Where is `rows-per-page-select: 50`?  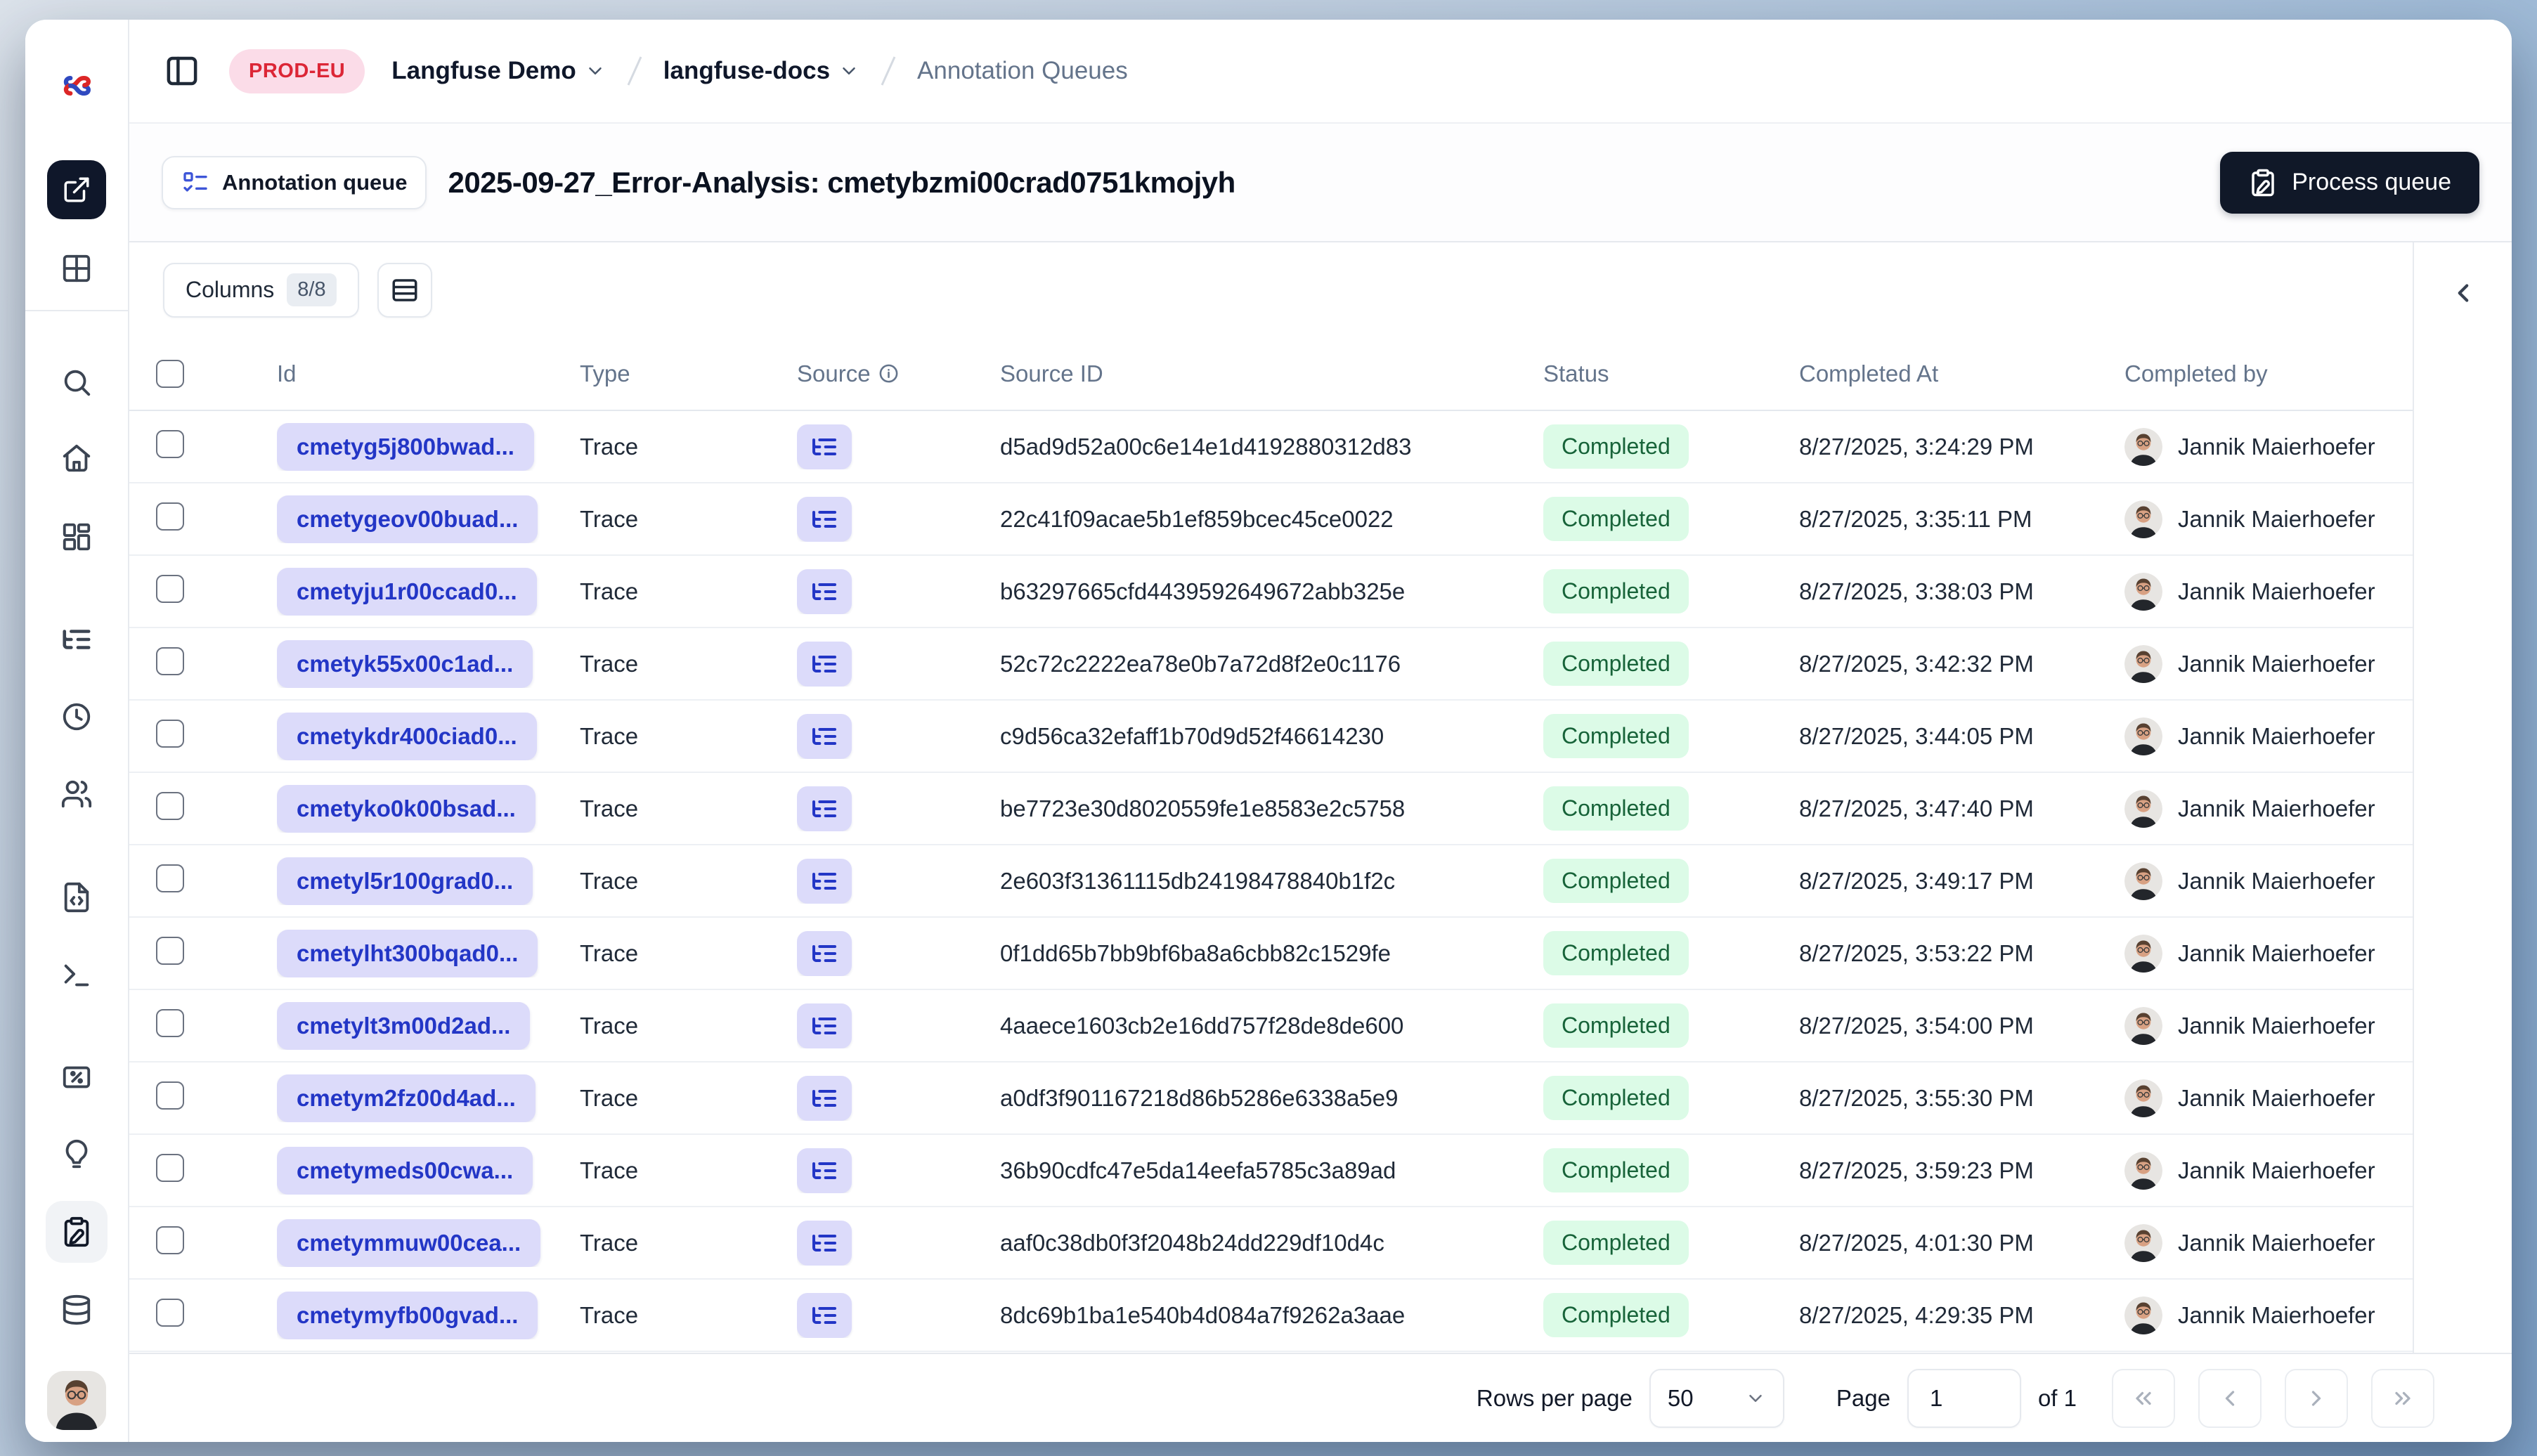
rows-per-page-select: 50 is located at coordinates (1717, 1398).